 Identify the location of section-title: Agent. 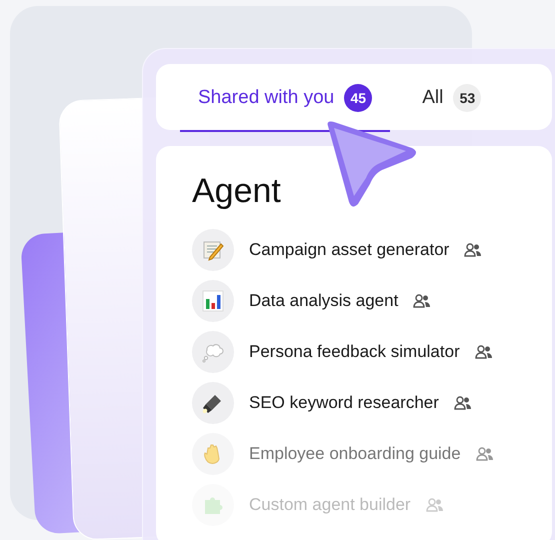
(237, 191).